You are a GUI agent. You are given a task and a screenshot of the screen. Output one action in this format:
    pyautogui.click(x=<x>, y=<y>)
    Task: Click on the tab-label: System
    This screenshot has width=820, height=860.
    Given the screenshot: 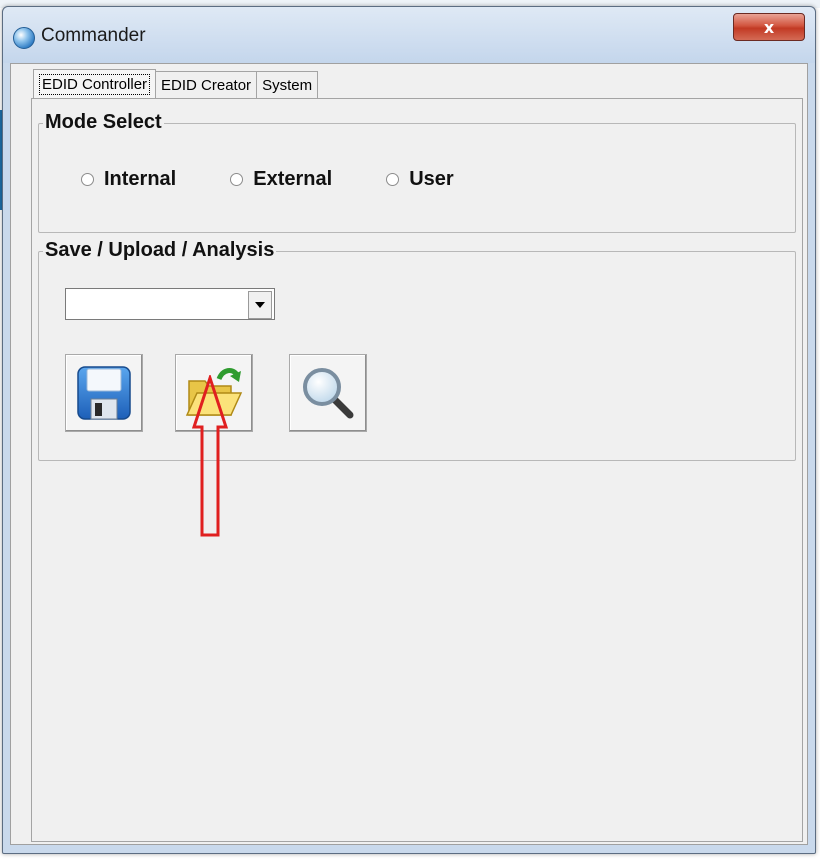 What is the action you would take?
    pyautogui.click(x=287, y=85)
    